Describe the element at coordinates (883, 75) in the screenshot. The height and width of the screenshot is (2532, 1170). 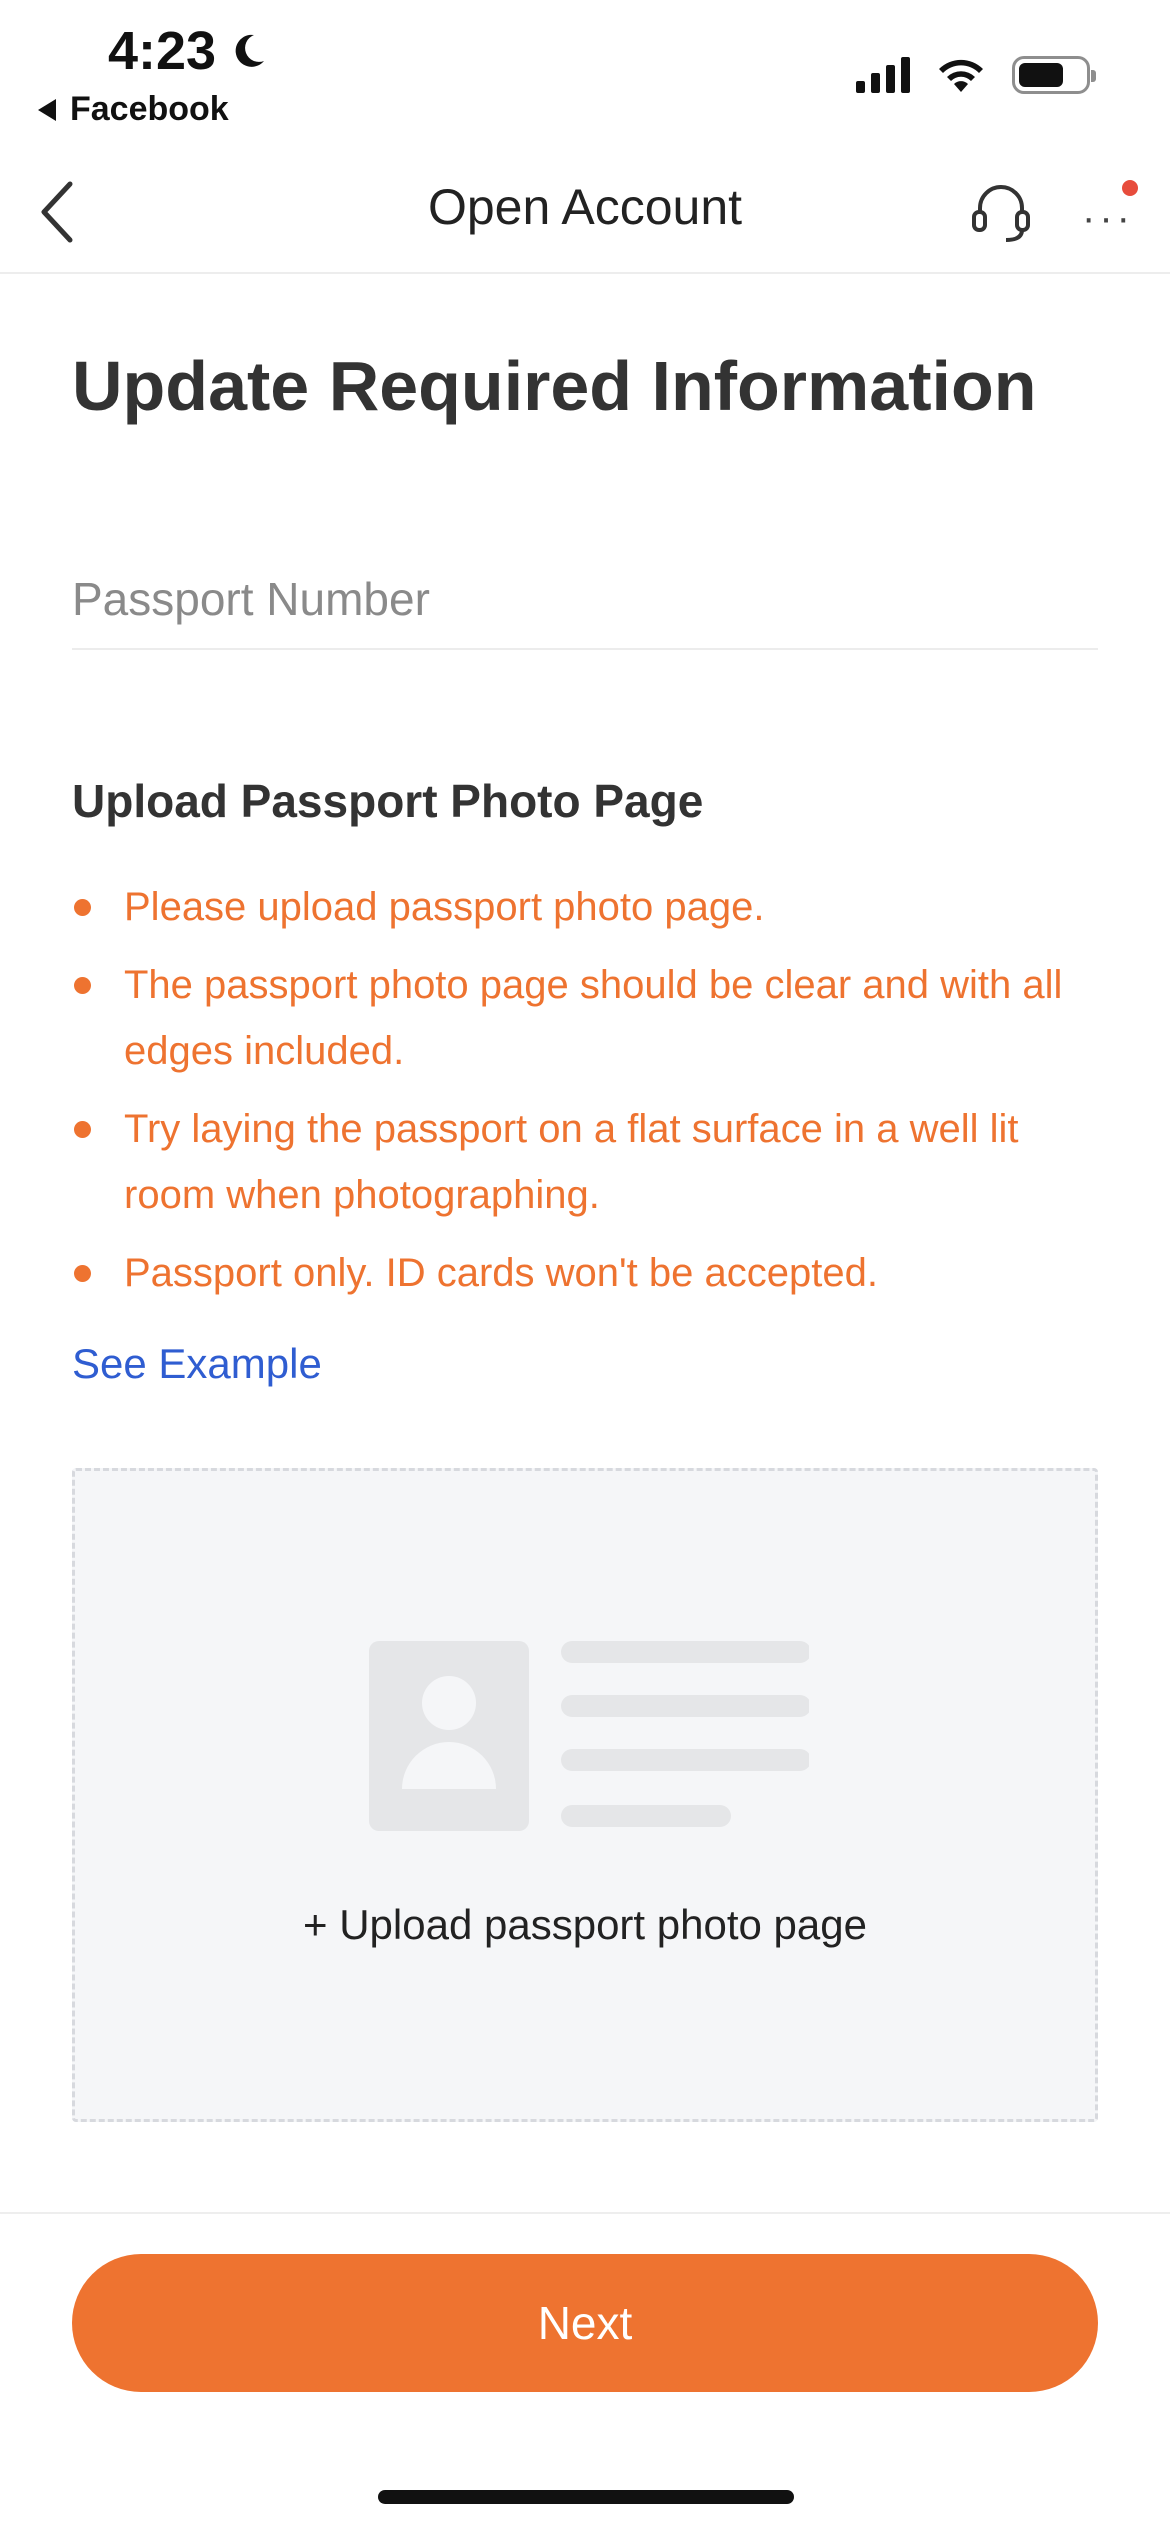
I see `cellular-signal-icon` at that location.